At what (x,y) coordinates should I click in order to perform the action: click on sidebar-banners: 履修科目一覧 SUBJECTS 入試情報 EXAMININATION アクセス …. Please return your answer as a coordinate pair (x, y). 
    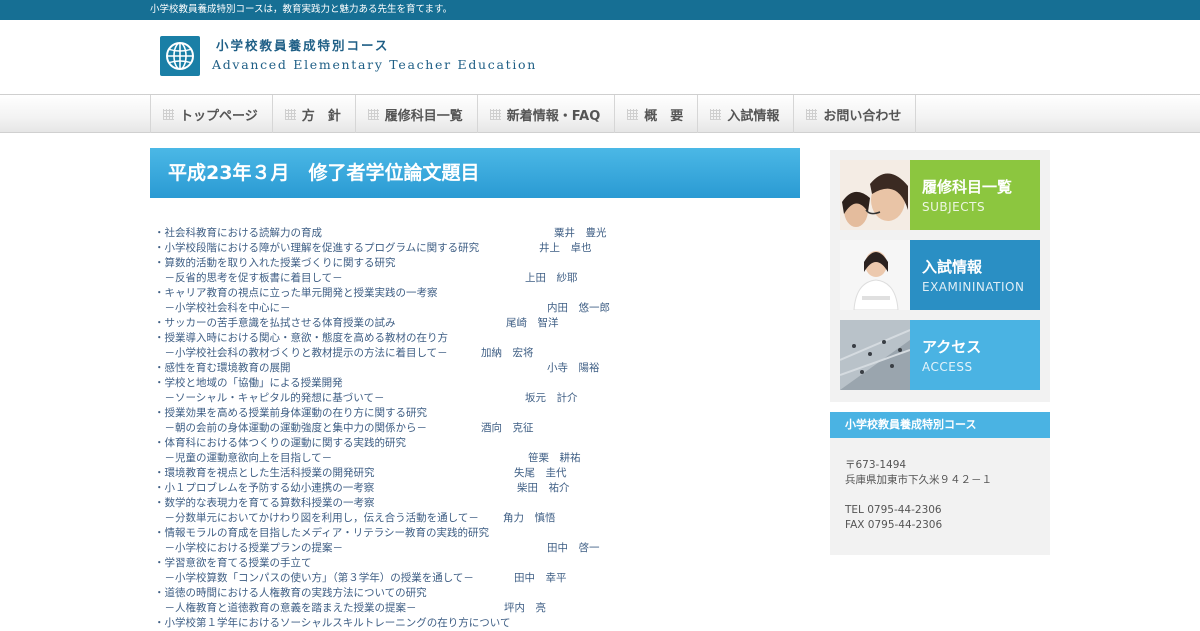
    Looking at the image, I should click on (940, 276).